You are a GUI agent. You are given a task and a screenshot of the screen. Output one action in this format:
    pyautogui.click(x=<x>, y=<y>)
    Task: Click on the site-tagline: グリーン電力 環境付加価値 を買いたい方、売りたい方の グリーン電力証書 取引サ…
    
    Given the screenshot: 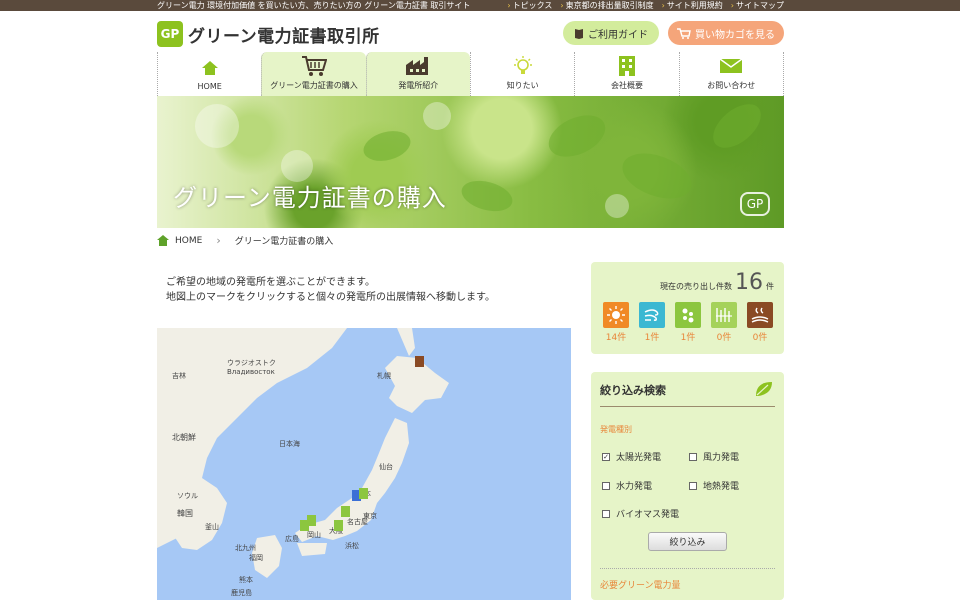 What is the action you would take?
    pyautogui.click(x=314, y=5)
    